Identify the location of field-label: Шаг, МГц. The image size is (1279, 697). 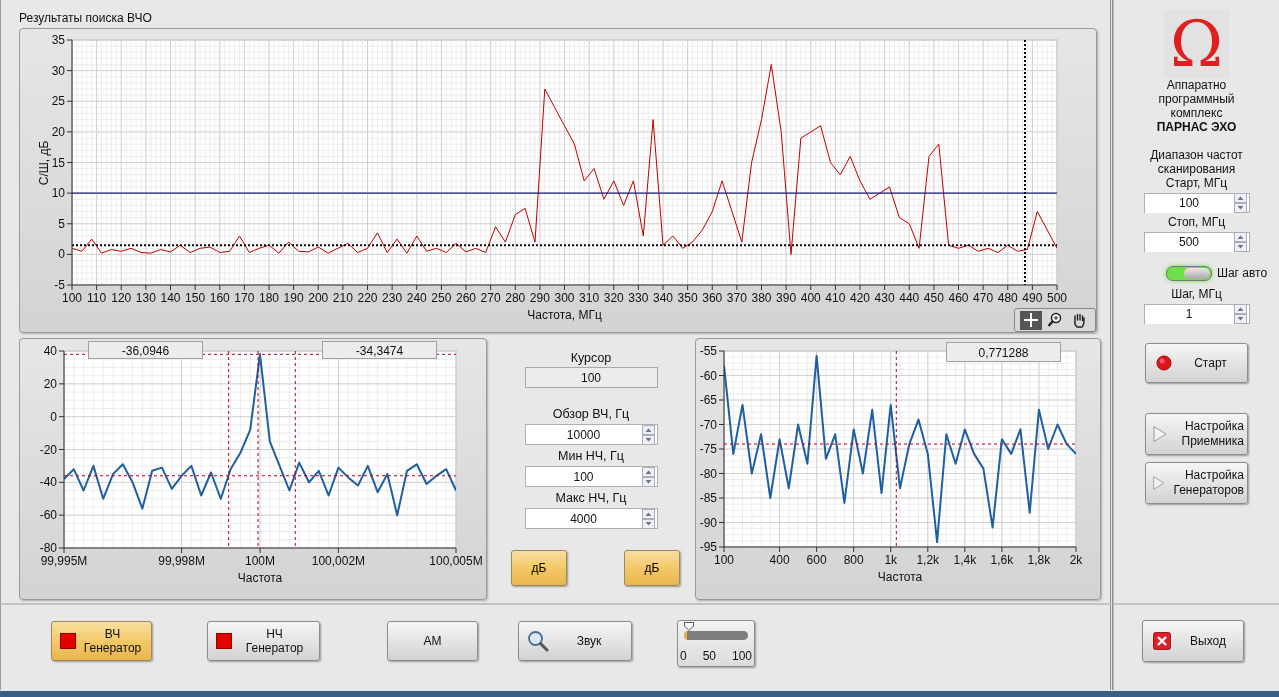
(1196, 294).